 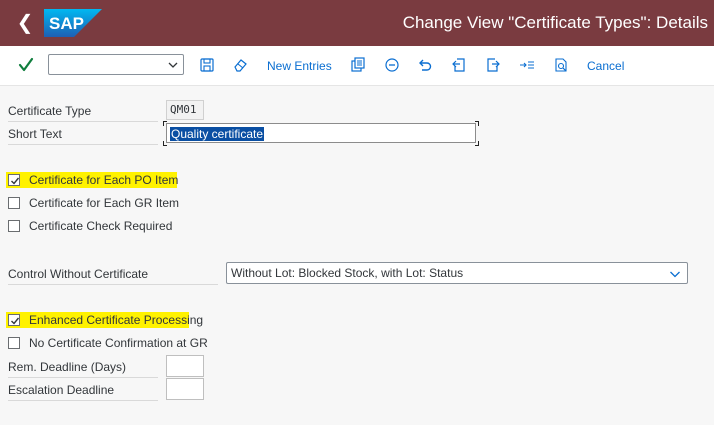 I want to click on eraser-icon, so click(x=240, y=65).